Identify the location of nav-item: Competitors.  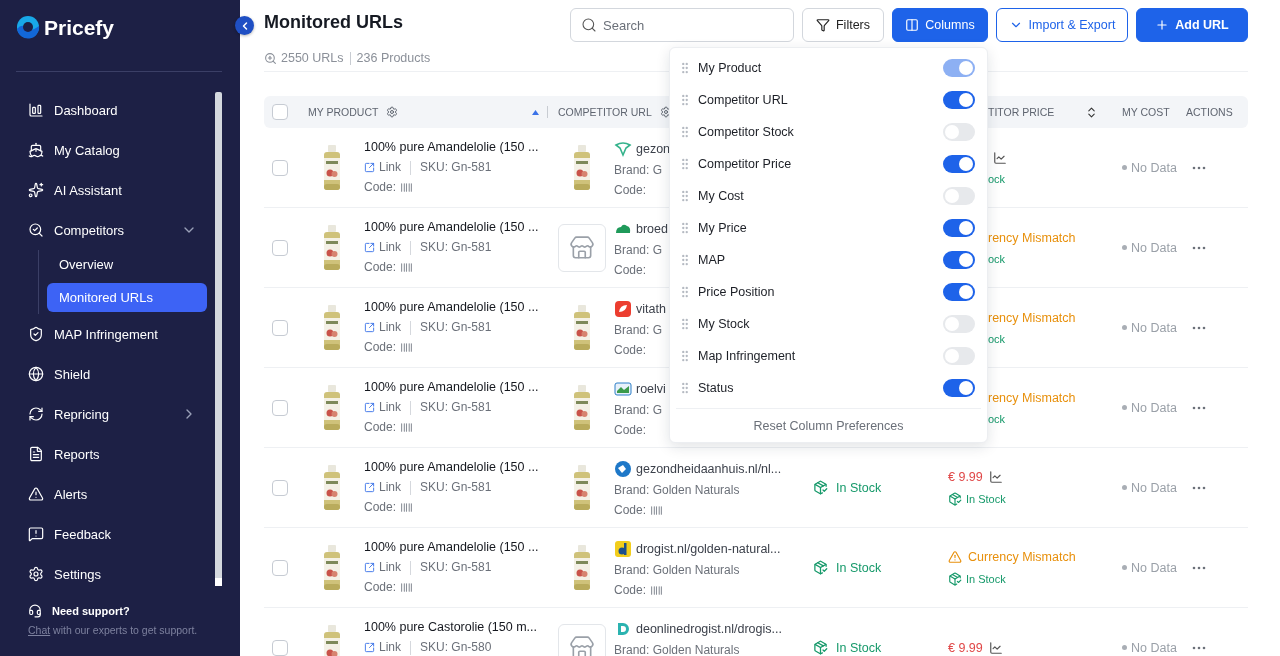
(117, 230).